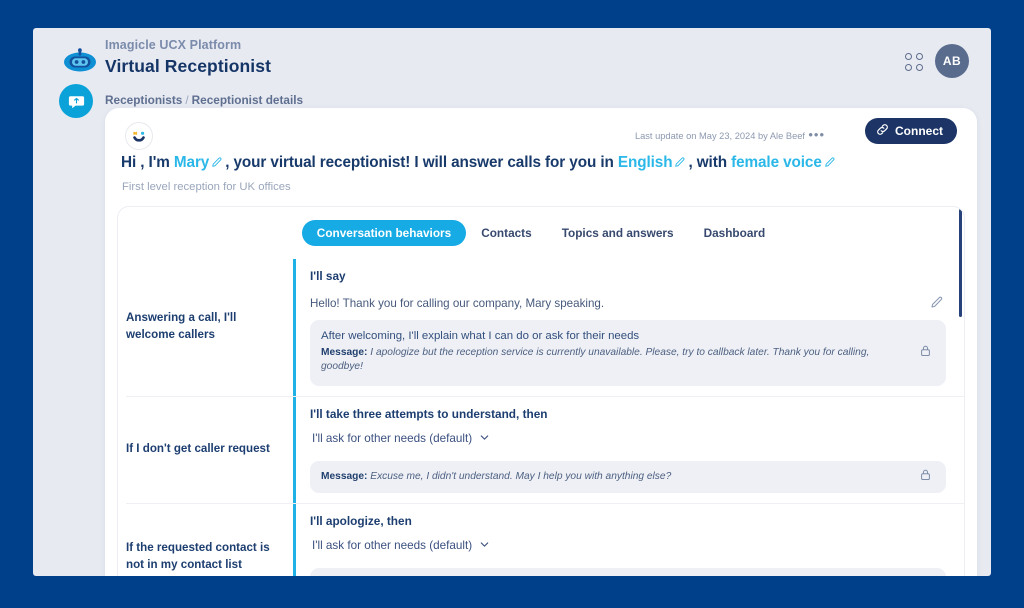 The image size is (1024, 608). I want to click on tab-conversation-behaviors: Conversation behaviors, so click(384, 233).